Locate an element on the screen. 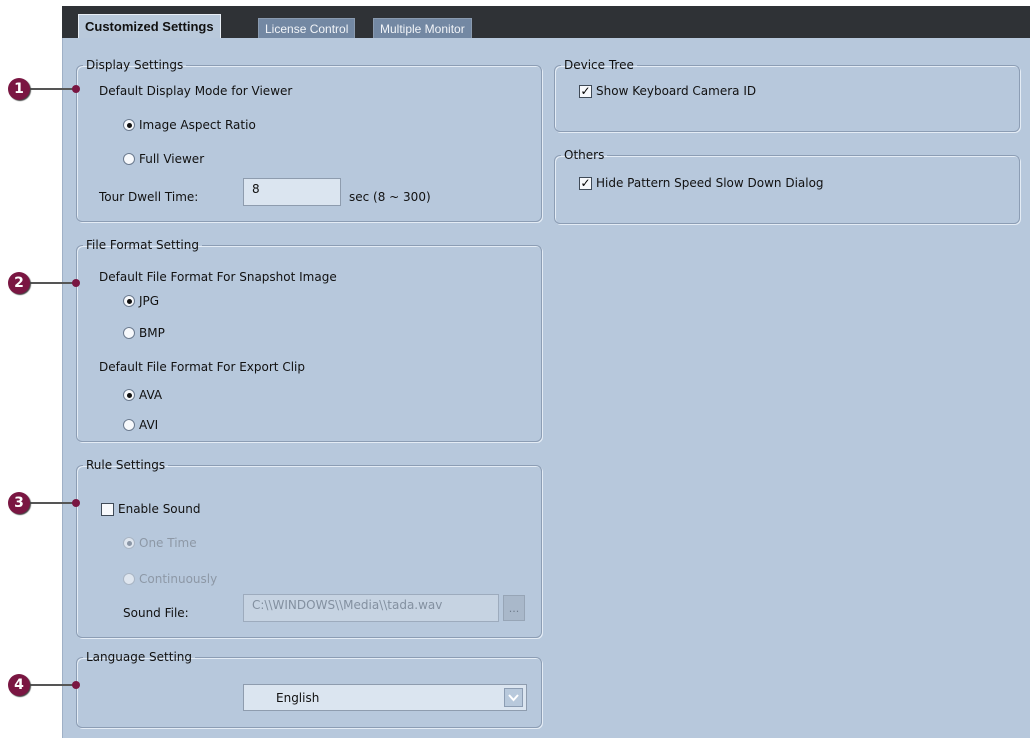  radio-label: Full Viewer is located at coordinates (172, 159).